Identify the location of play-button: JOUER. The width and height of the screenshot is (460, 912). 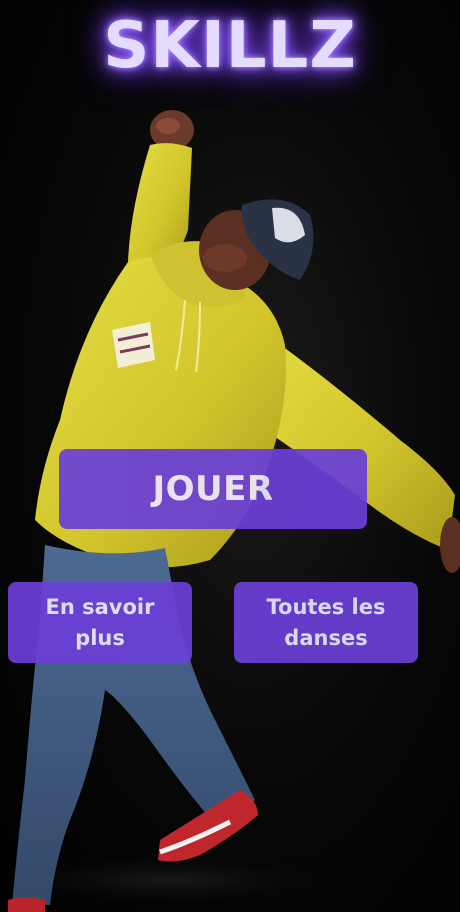
(213, 489).